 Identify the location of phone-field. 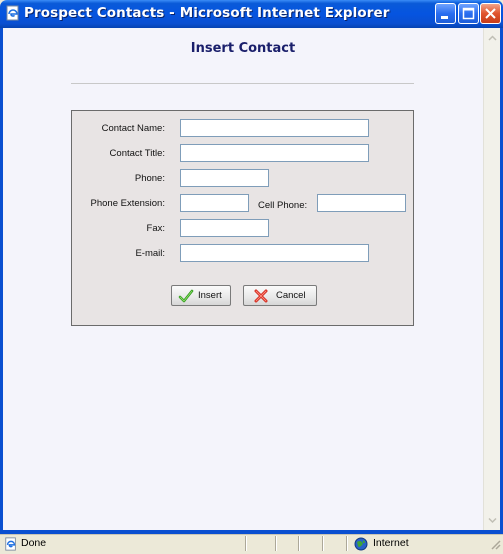
(224, 178).